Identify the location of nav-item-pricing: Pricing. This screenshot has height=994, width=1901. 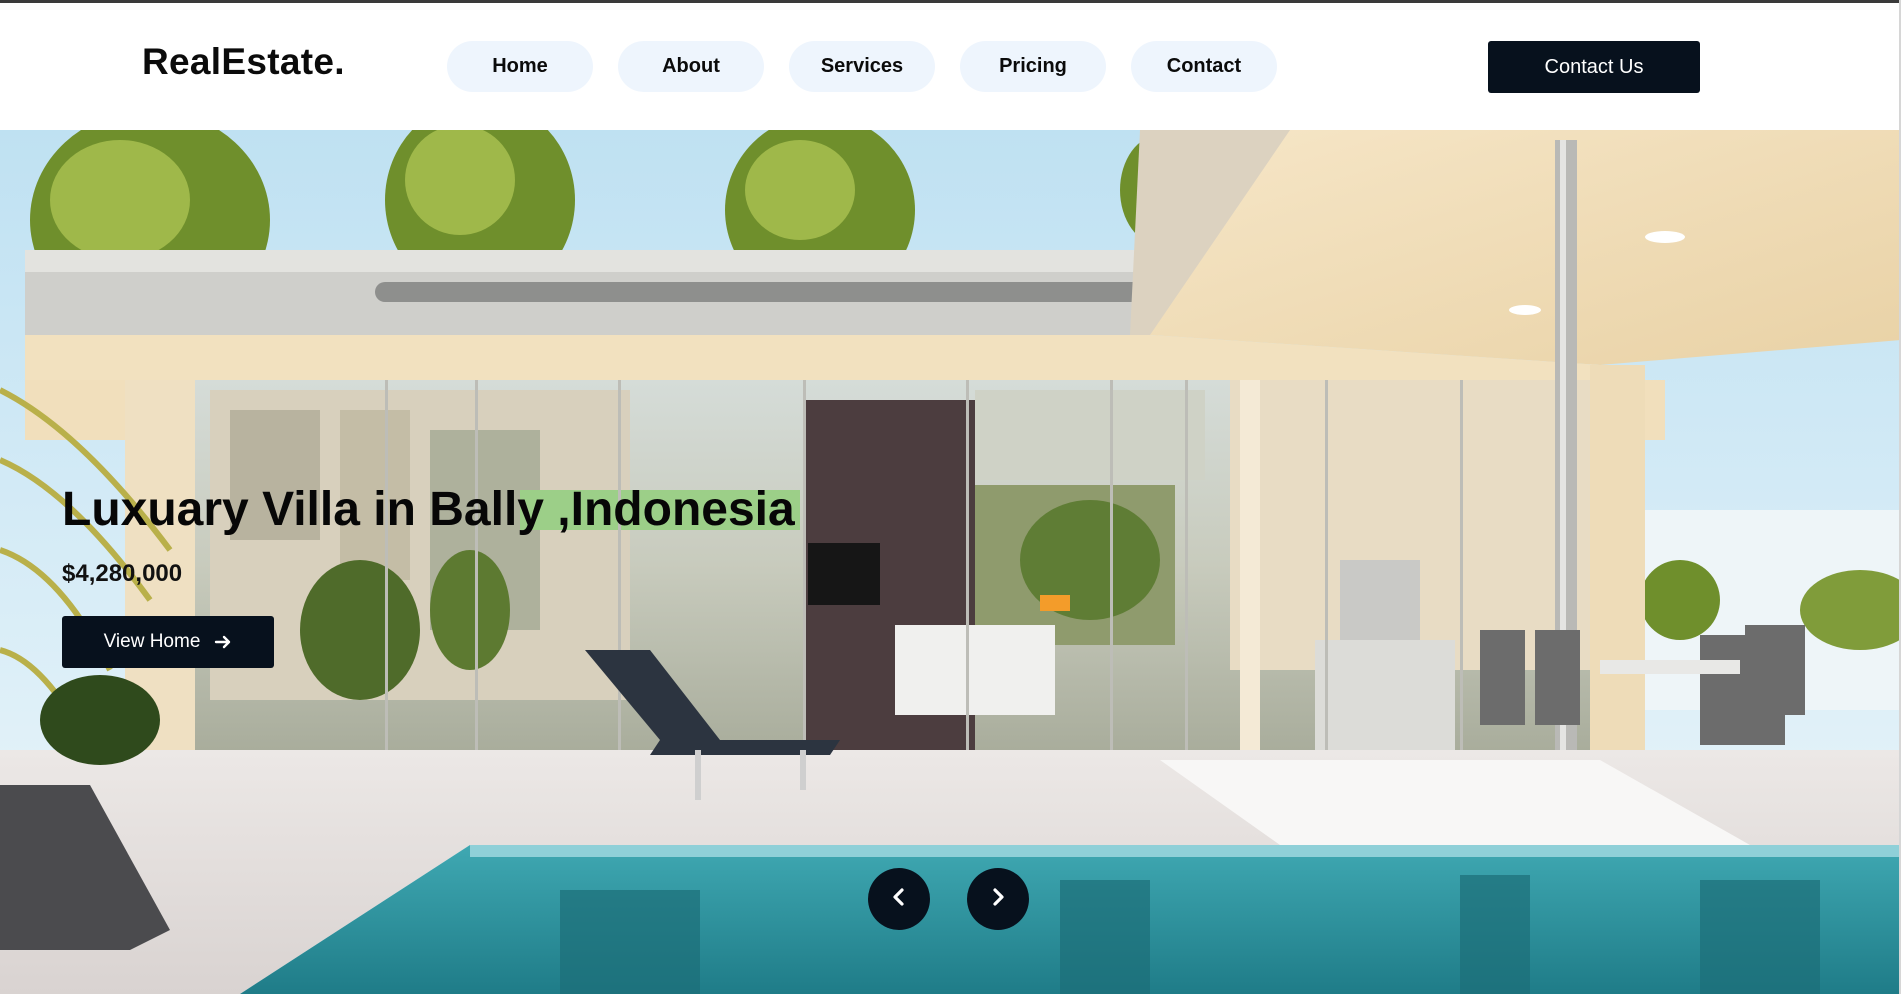
(1033, 66).